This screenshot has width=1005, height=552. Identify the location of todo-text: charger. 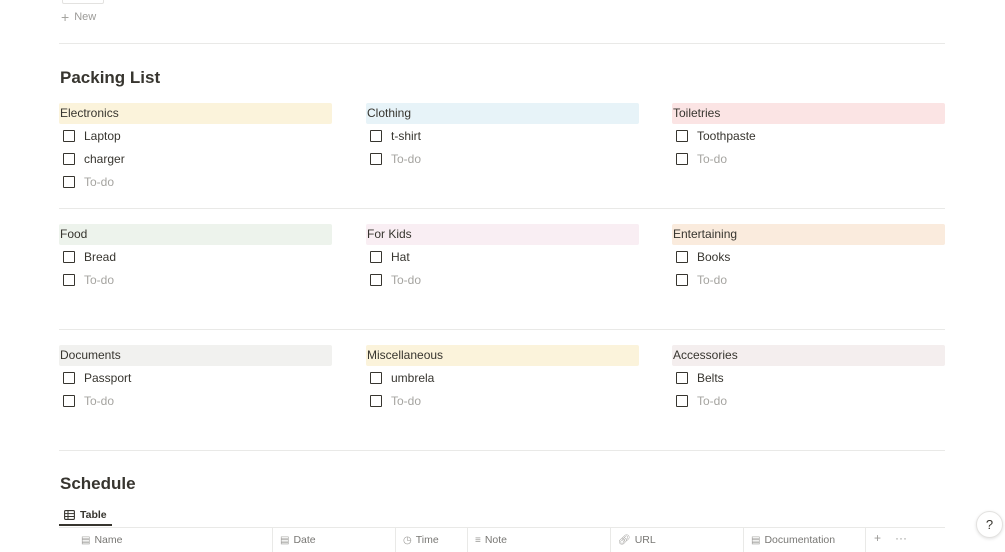
(104, 159).